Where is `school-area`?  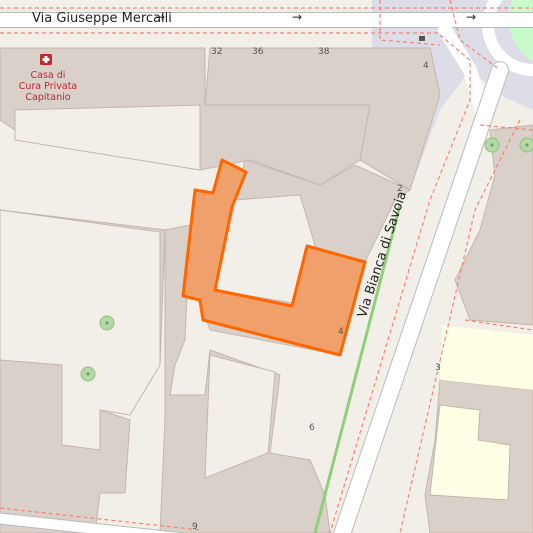 school-area is located at coordinates (486, 357).